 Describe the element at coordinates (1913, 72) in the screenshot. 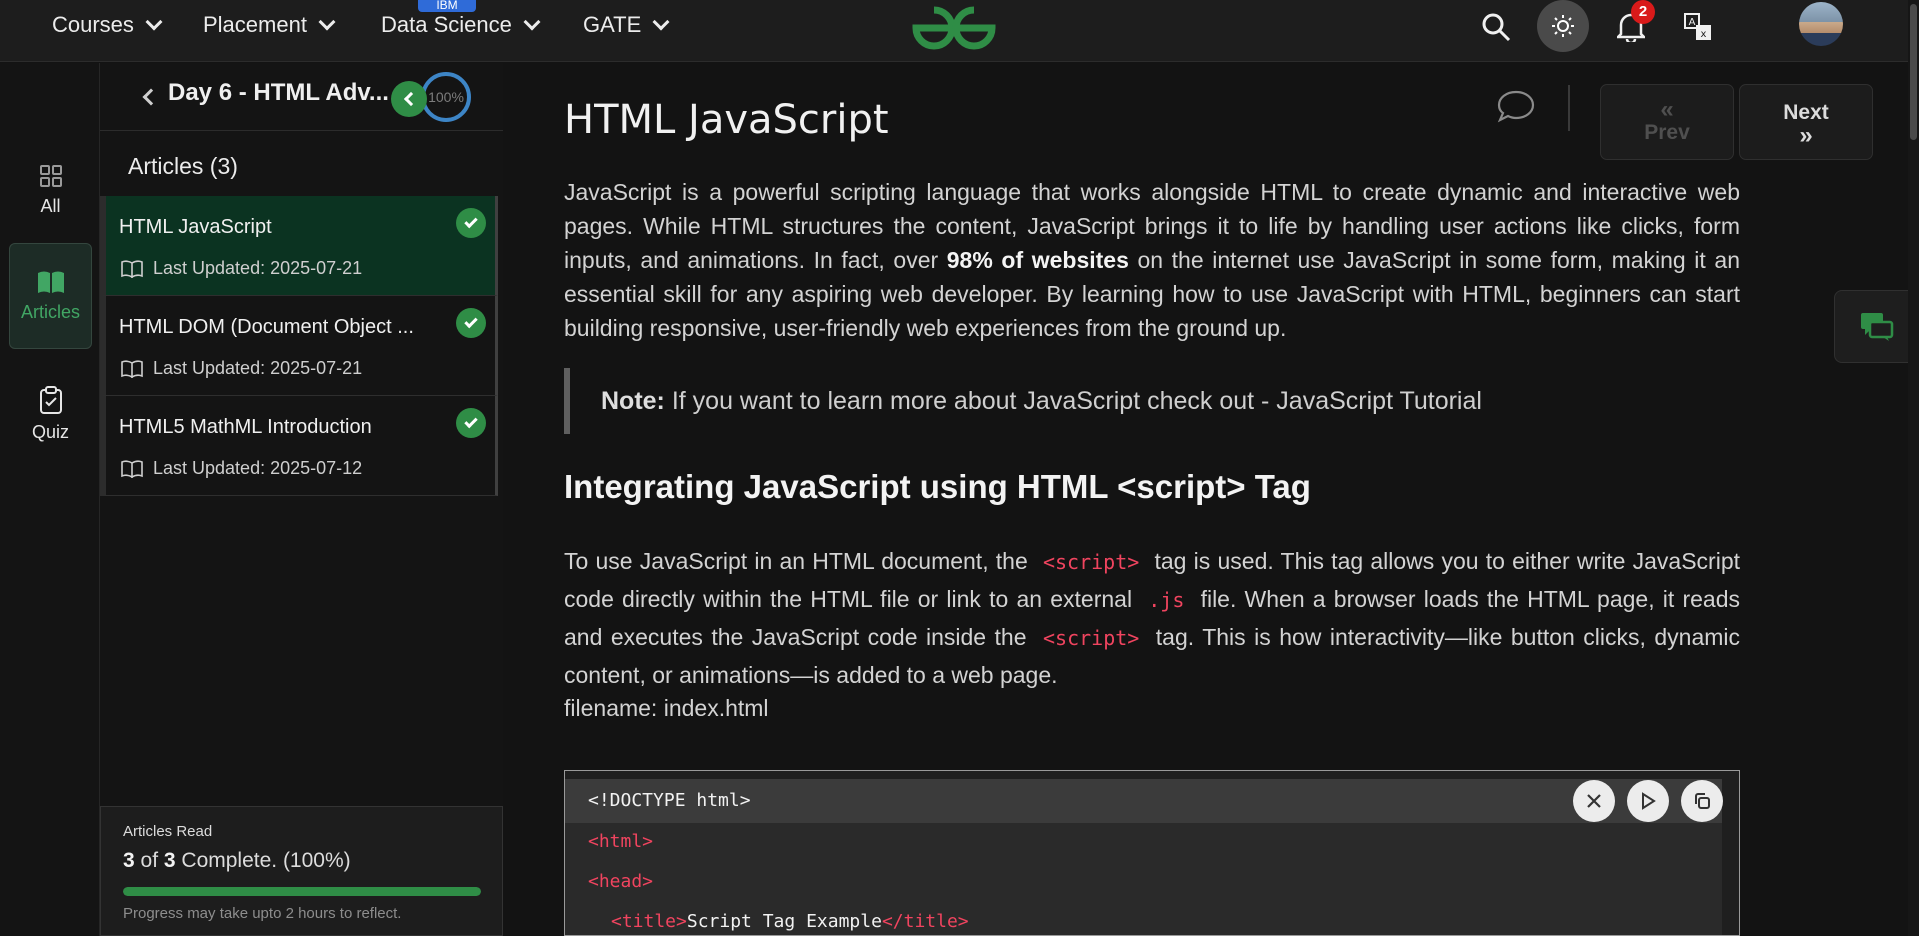

I see `scrollbar-thumb` at that location.